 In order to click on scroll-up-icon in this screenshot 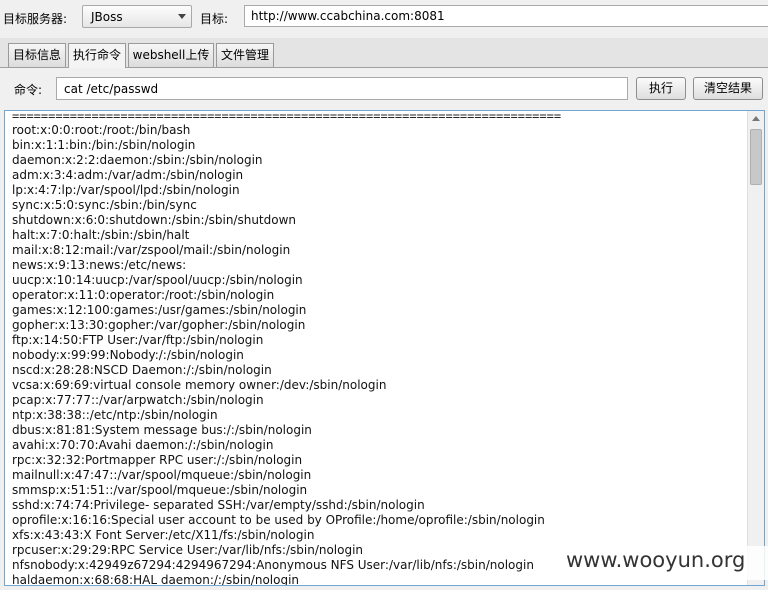, I will do `click(756, 118)`.